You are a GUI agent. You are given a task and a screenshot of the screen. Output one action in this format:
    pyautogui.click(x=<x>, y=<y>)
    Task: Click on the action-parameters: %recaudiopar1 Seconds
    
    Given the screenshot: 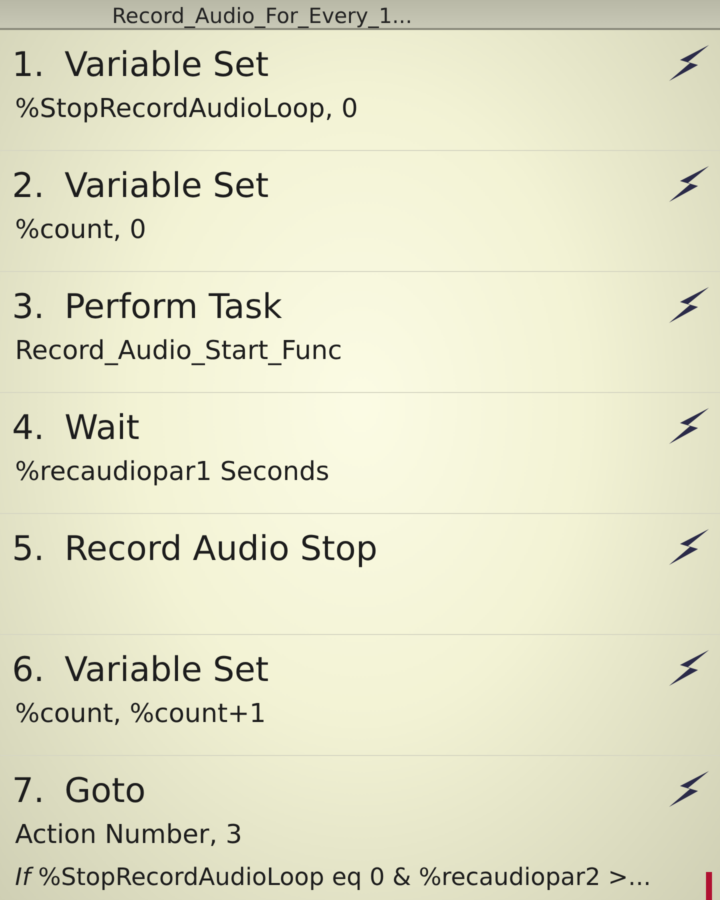 What is the action you would take?
    pyautogui.click(x=172, y=472)
    